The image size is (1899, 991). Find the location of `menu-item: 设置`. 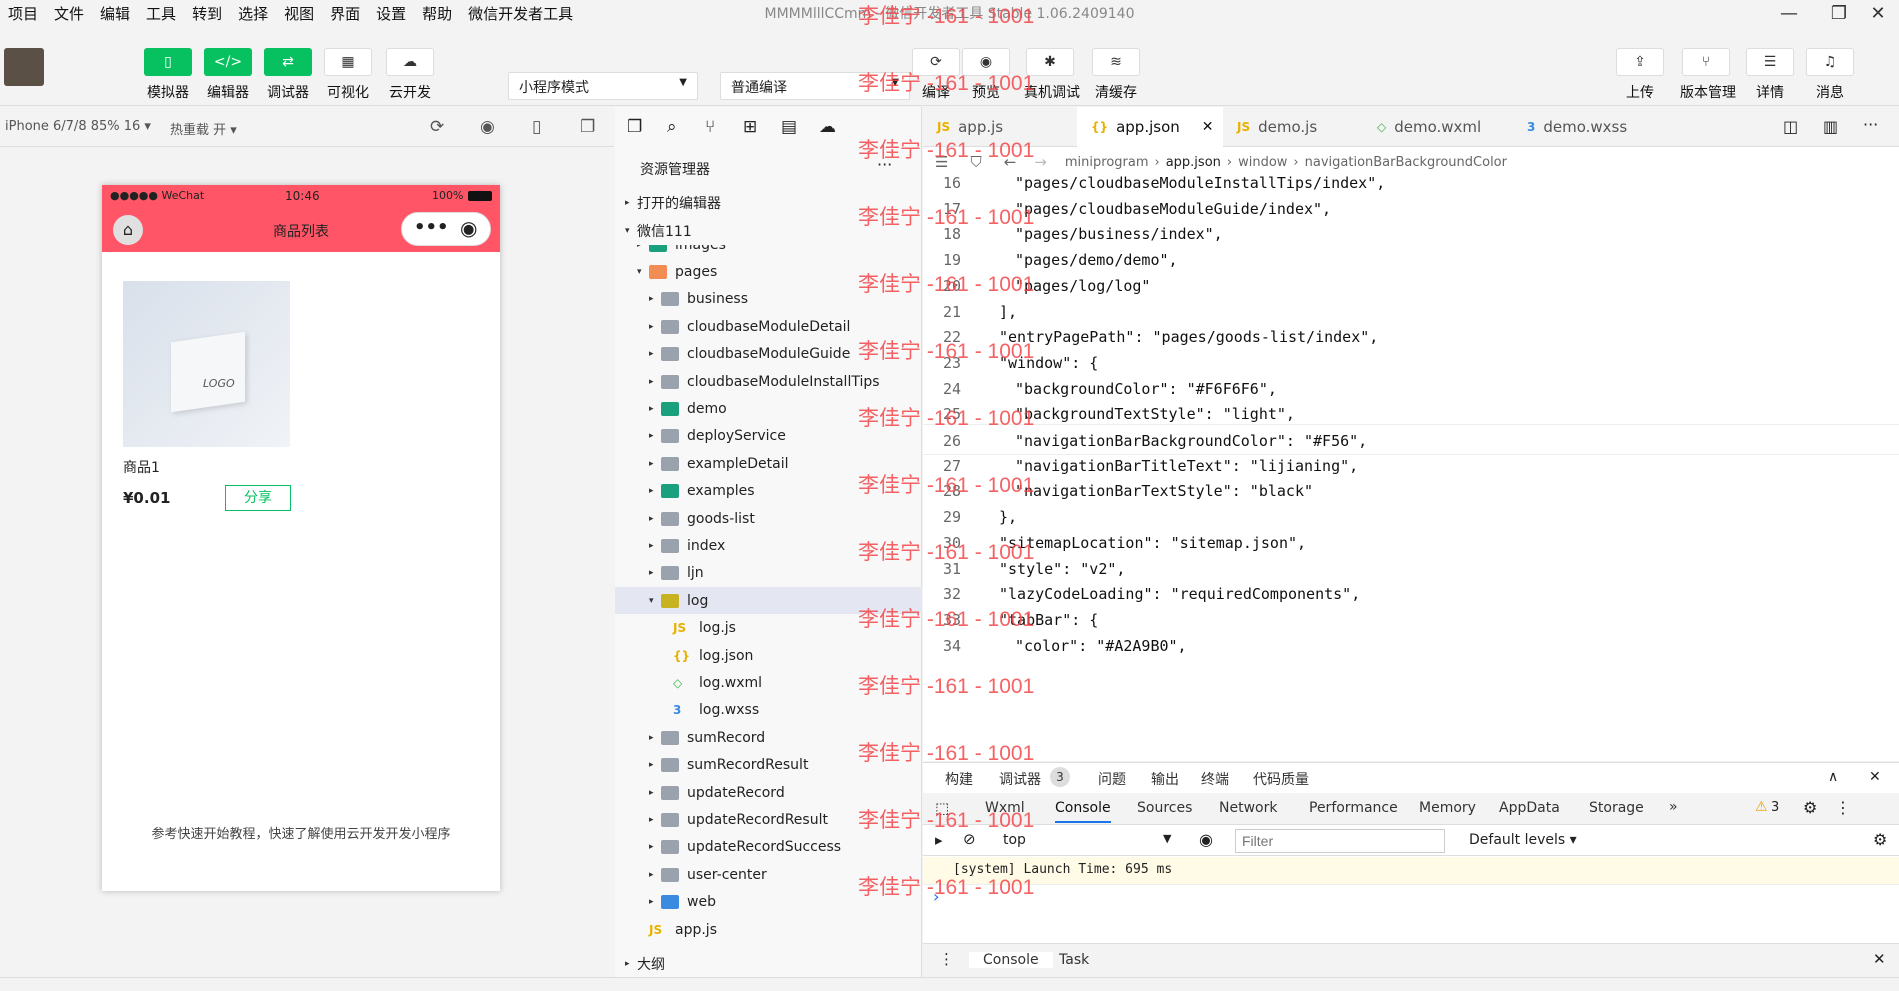

menu-item: 设置 is located at coordinates (391, 13).